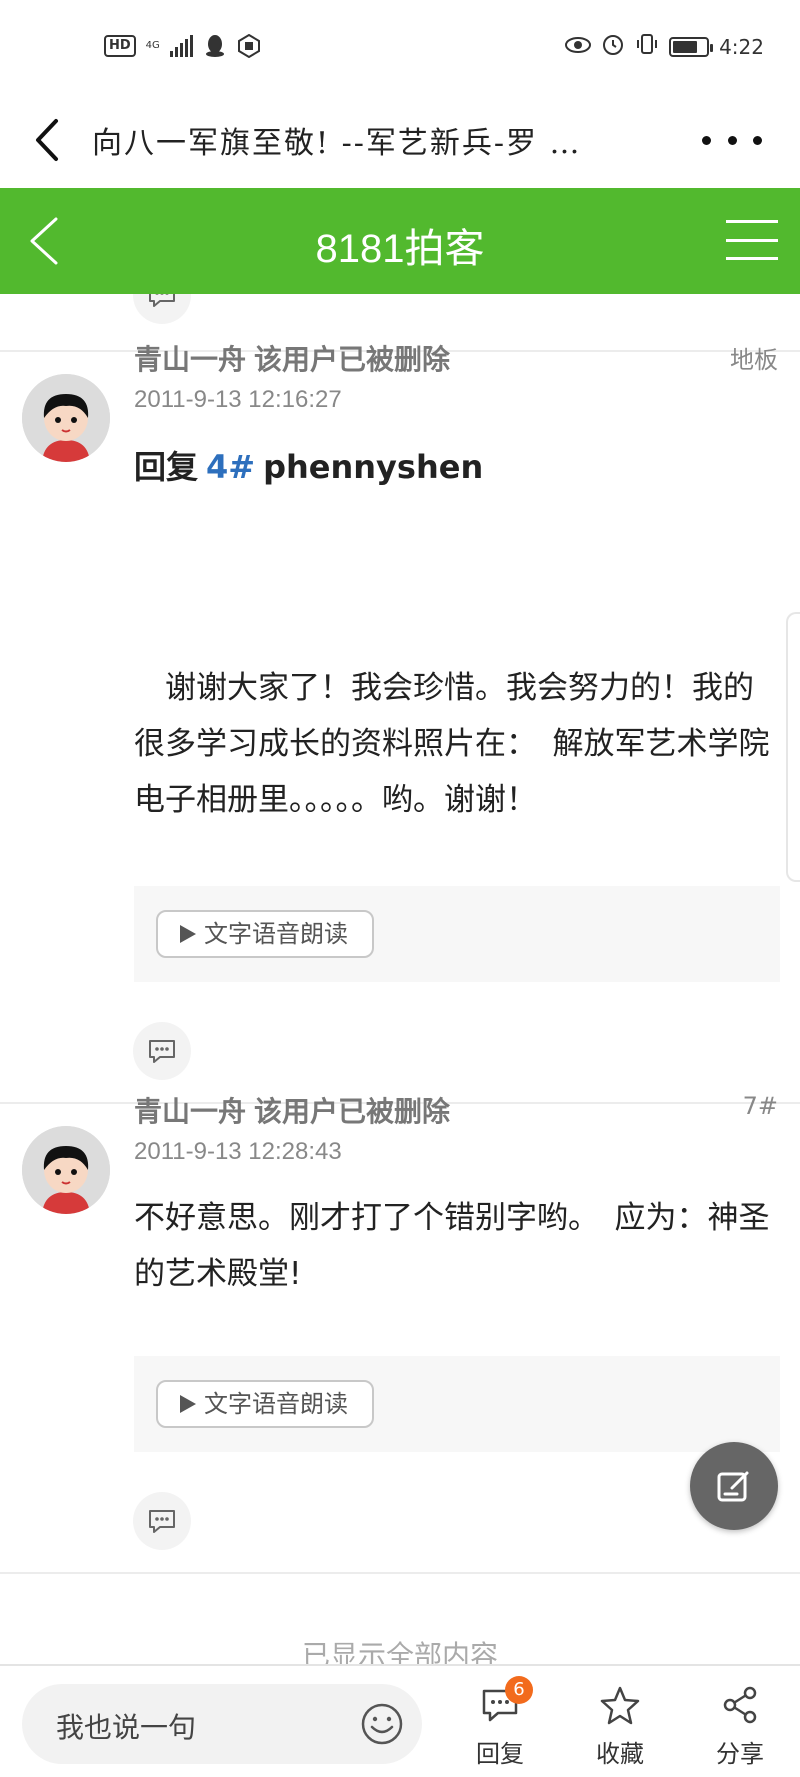 Image resolution: width=800 pixels, height=1777 pixels. What do you see at coordinates (620, 1726) in the screenshot?
I see `favorite-tab: 收藏` at bounding box center [620, 1726].